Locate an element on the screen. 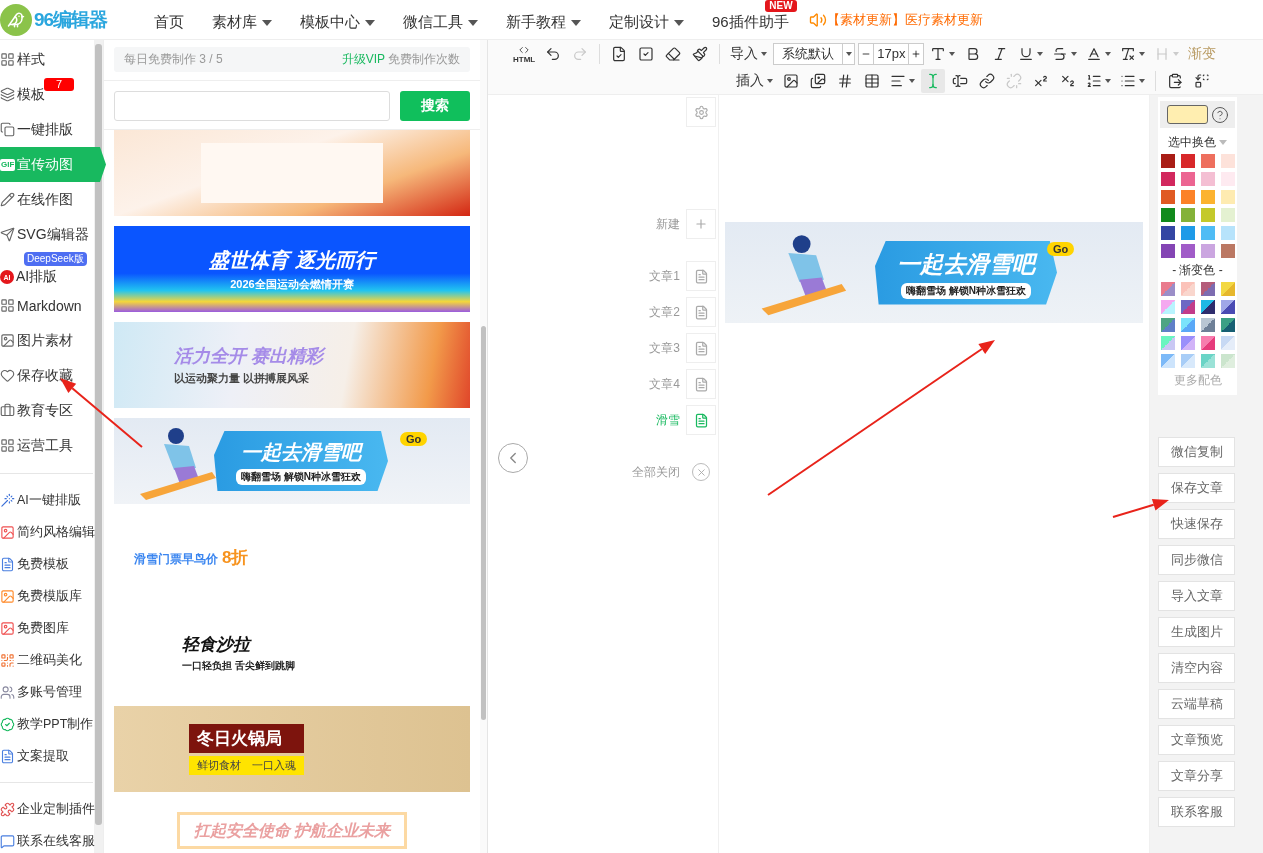 The width and height of the screenshot is (1263, 853). sidebar-item: 联系在线客服 is located at coordinates (46, 839).